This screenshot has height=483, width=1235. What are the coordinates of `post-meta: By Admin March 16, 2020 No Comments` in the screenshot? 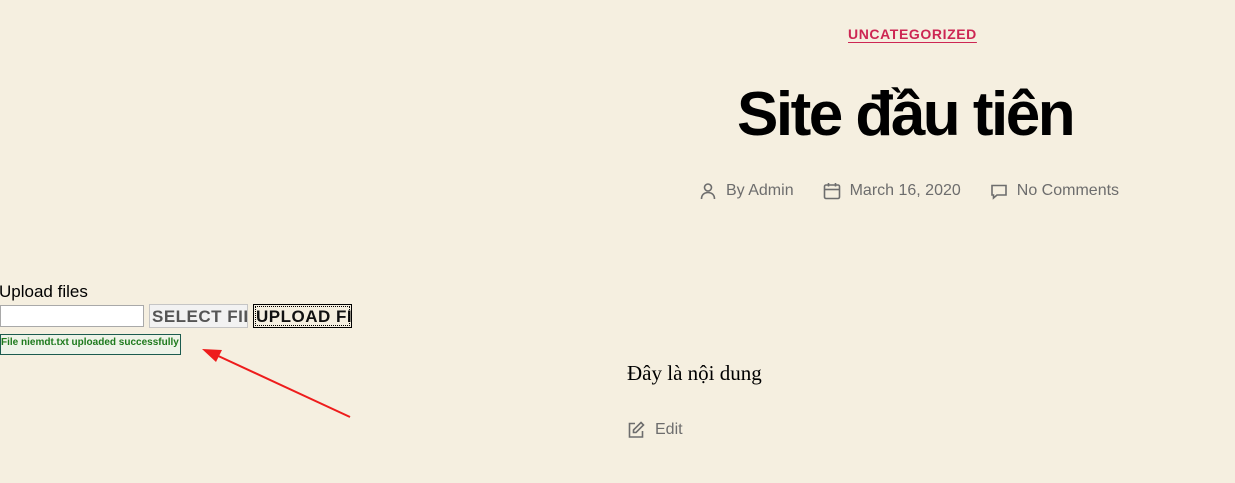 It's located at (908, 191).